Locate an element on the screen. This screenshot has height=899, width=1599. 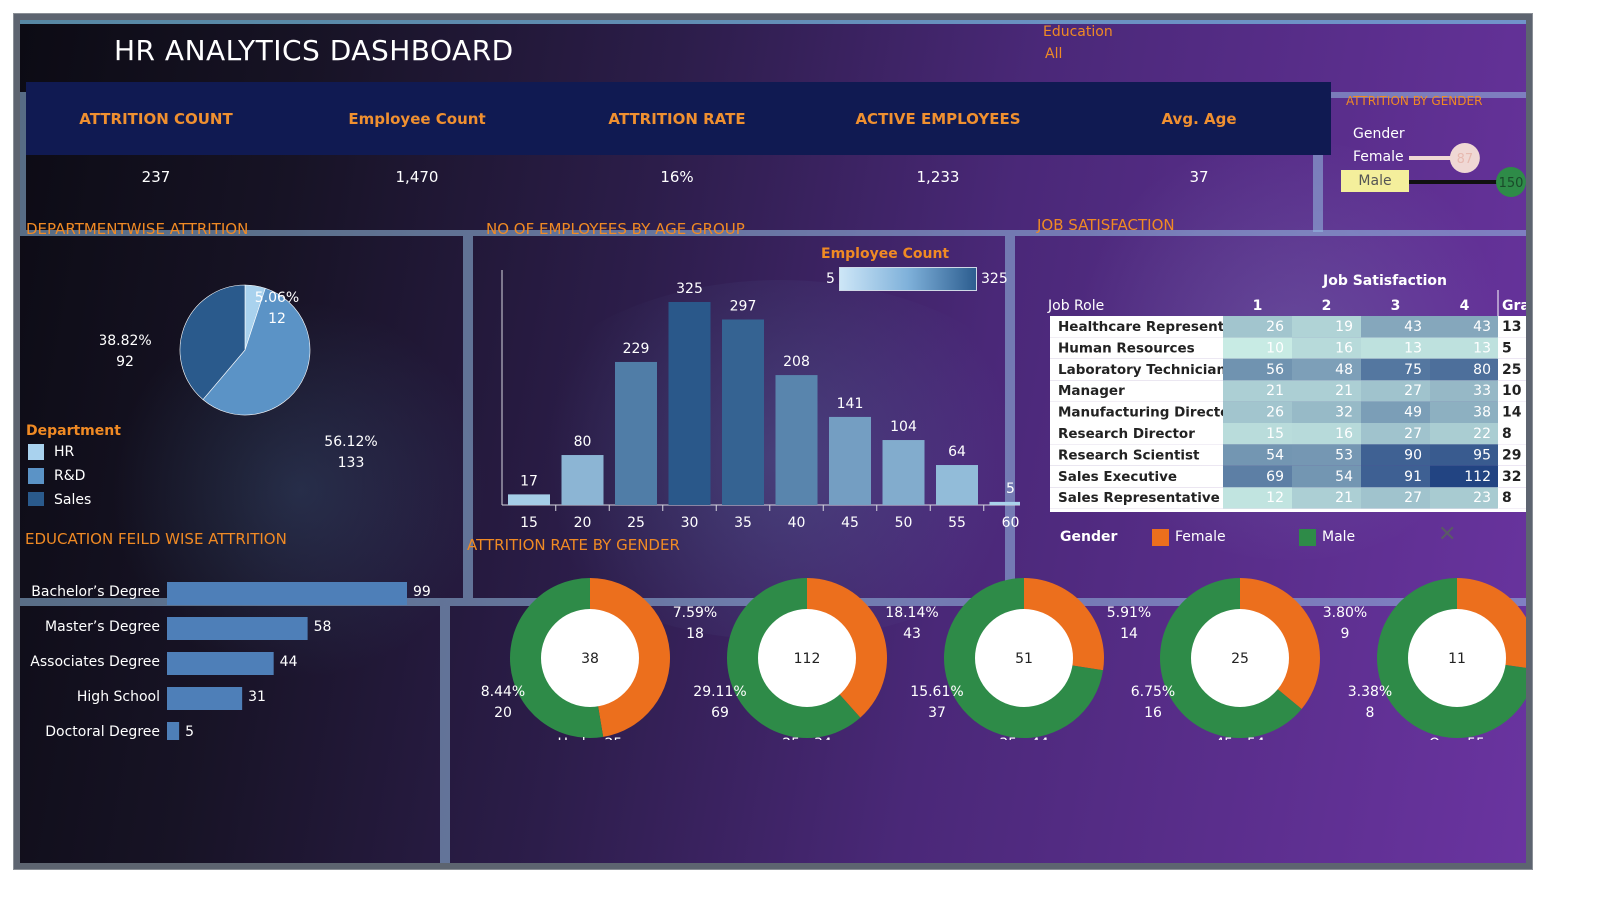
kpi-attrition-rate-label: ATTRITION RATE is located at coordinates (677, 119).